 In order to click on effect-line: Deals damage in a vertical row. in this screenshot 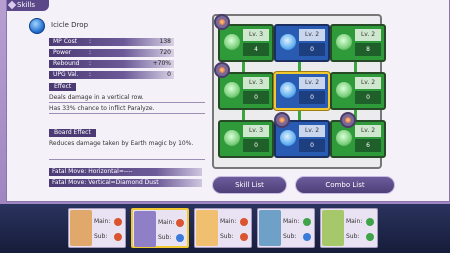, I will do `click(127, 98)`.